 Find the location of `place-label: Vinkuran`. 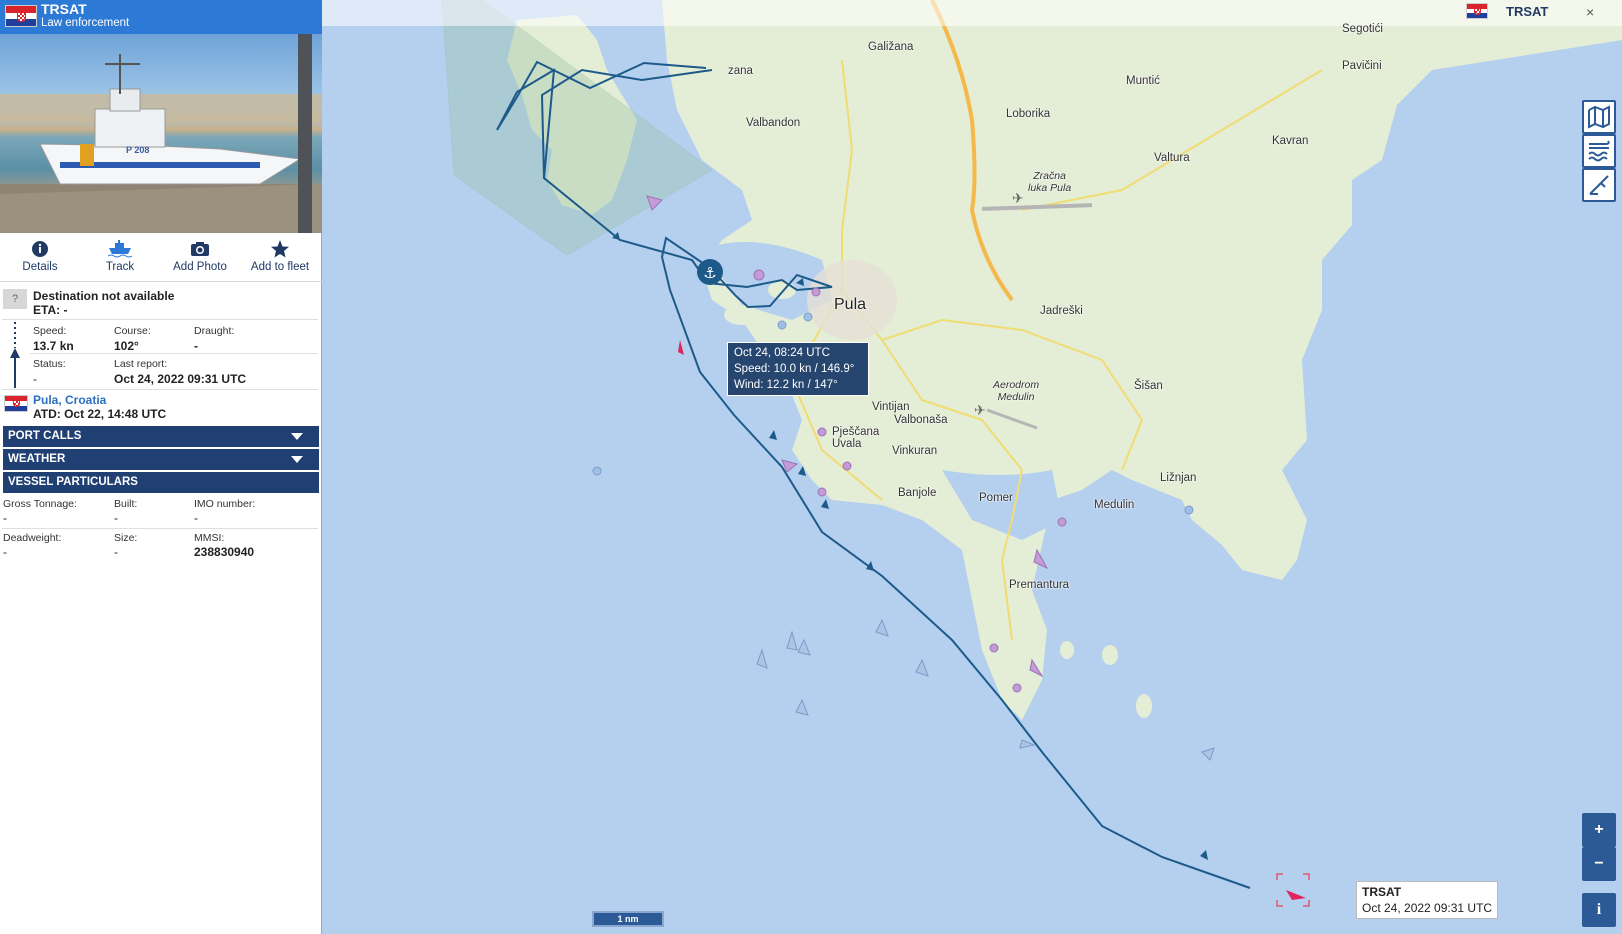

place-label: Vinkuran is located at coordinates (915, 451).